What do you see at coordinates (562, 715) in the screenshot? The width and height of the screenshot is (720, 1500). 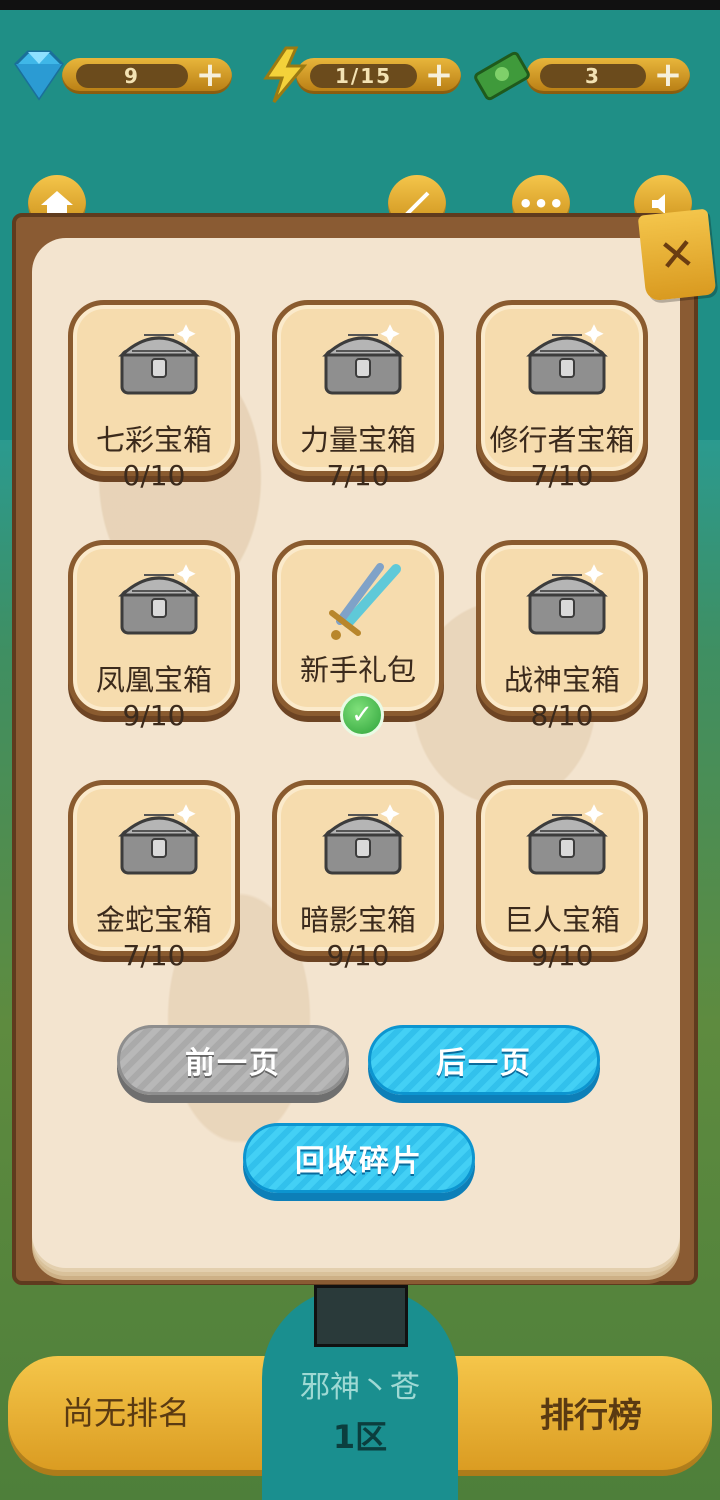 I see `tile-count: 8/10` at bounding box center [562, 715].